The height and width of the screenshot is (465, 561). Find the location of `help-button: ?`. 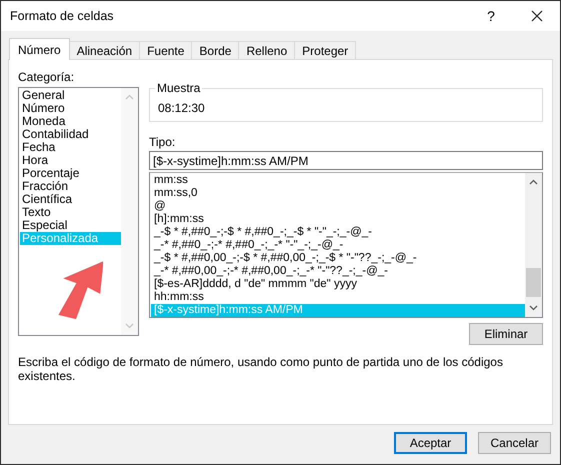

help-button: ? is located at coordinates (491, 16).